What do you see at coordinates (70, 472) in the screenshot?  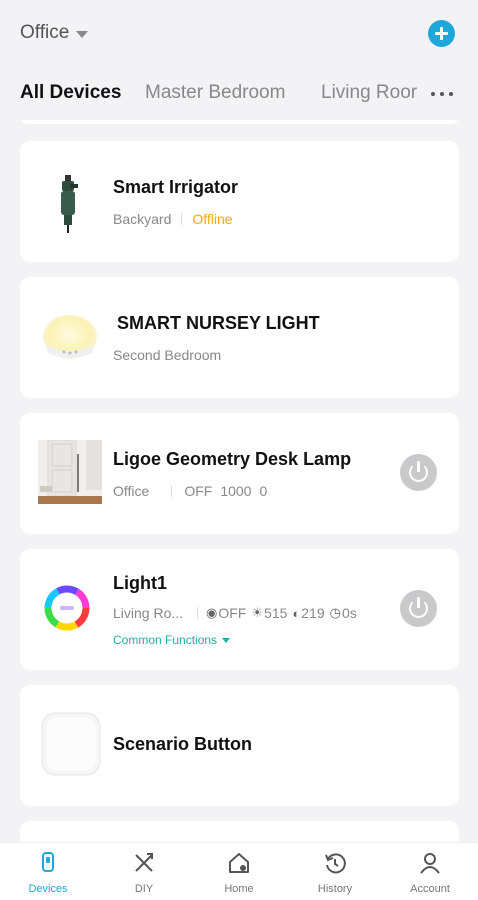 I see `desk-lamp-photo` at bounding box center [70, 472].